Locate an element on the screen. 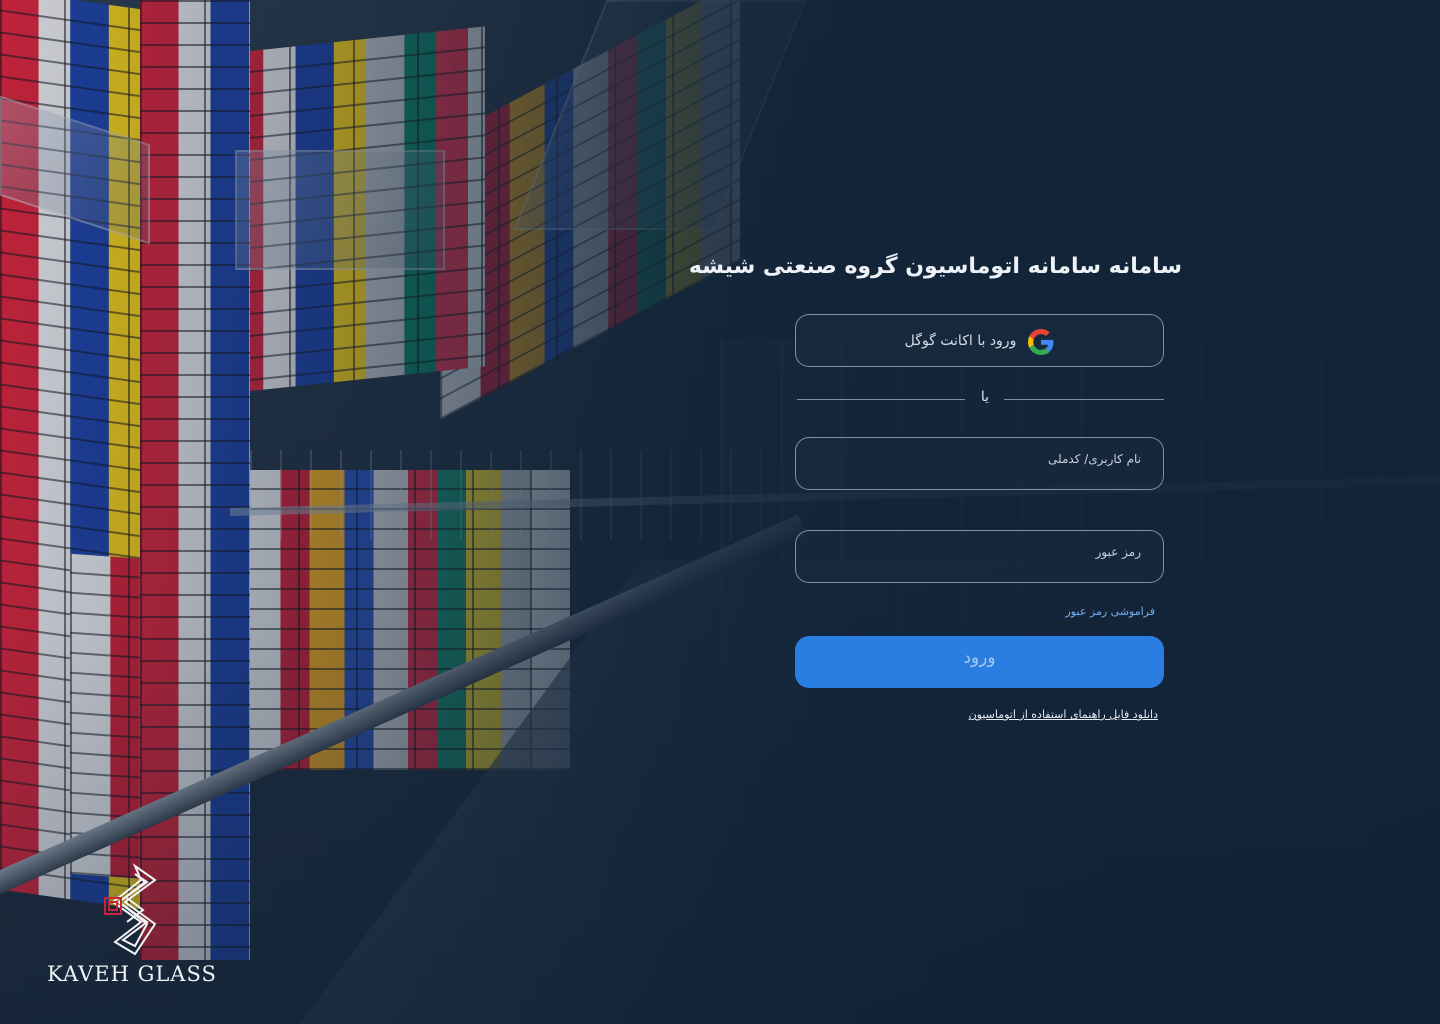  divider-line-left is located at coordinates (881, 399).